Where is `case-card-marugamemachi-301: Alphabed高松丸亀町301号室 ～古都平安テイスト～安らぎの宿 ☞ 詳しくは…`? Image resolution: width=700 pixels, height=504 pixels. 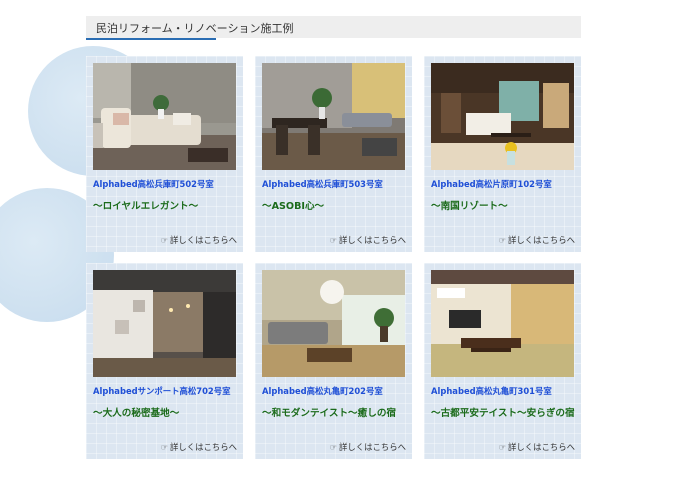 case-card-marugamemachi-301: Alphabed高松丸亀町301号室 ～古都平安テイスト～安らぎの宿 ☞ 詳しくは… is located at coordinates (502, 361).